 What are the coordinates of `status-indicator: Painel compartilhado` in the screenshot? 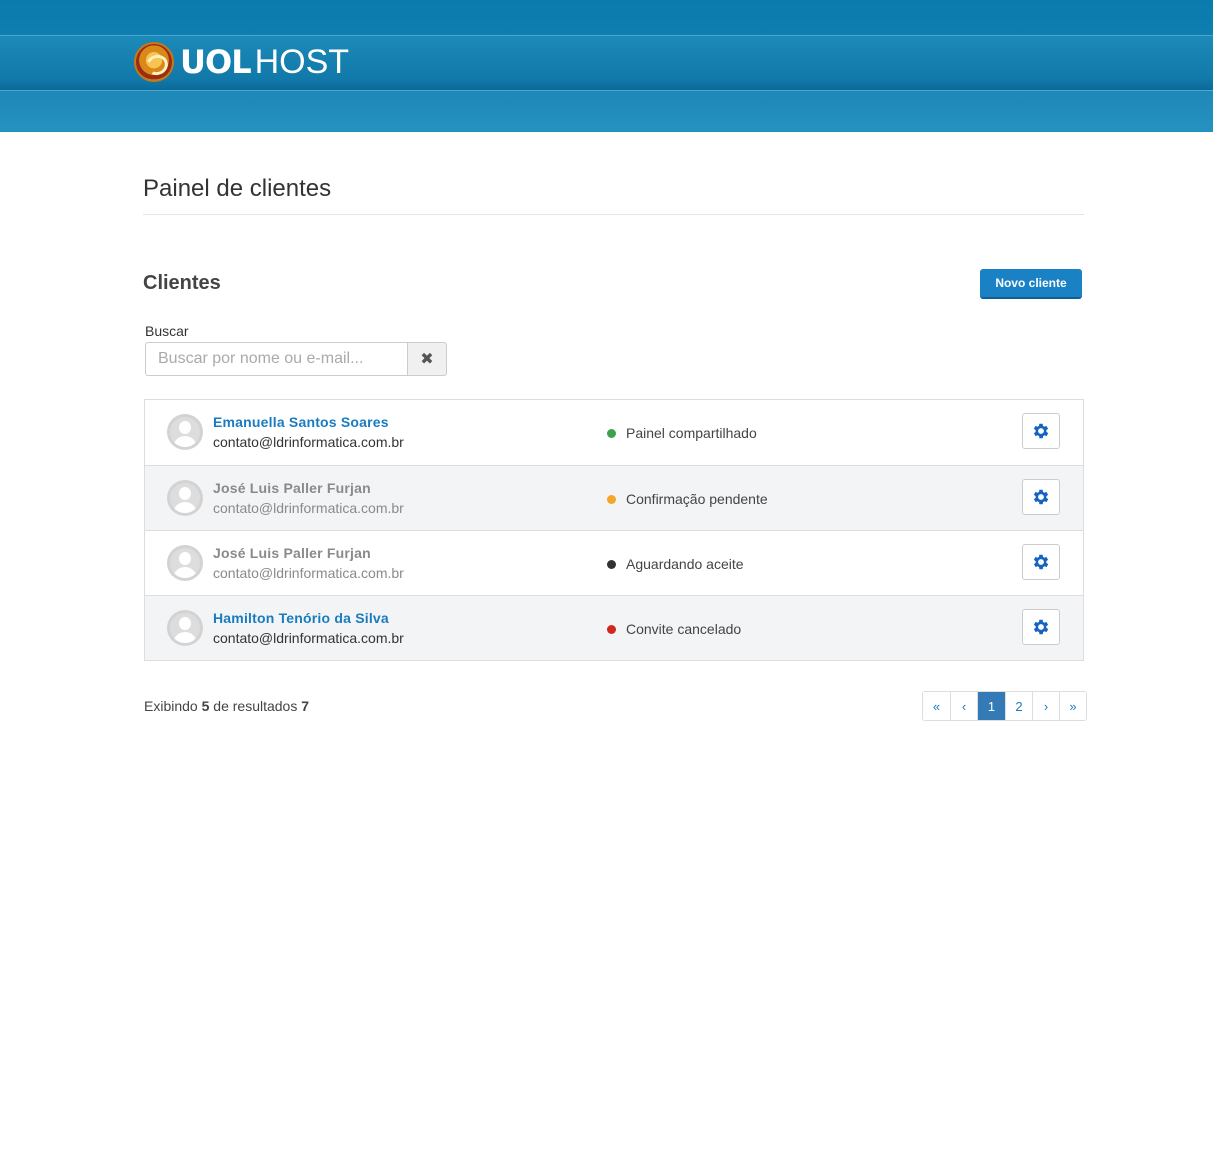 It's located at (682, 433).